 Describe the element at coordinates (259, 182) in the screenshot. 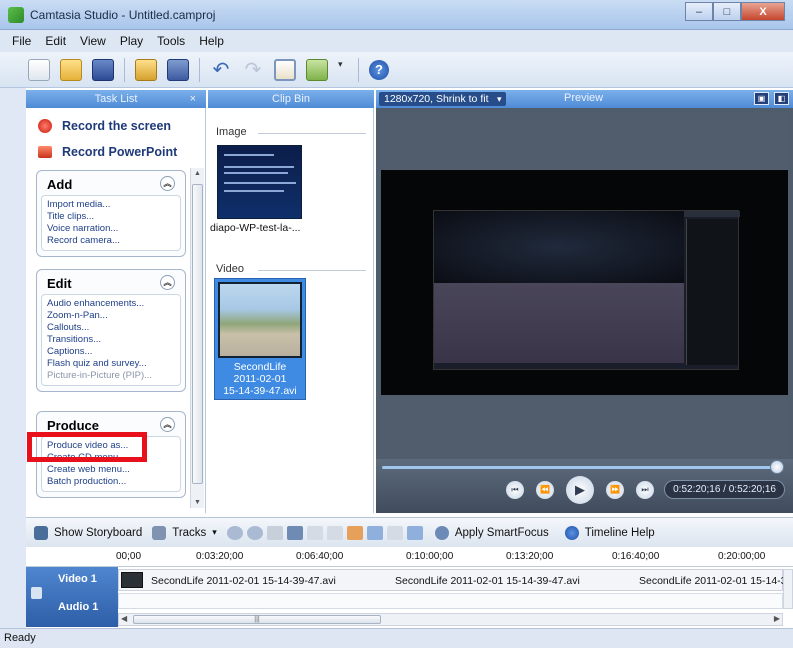

I see `image-thumbnail` at that location.